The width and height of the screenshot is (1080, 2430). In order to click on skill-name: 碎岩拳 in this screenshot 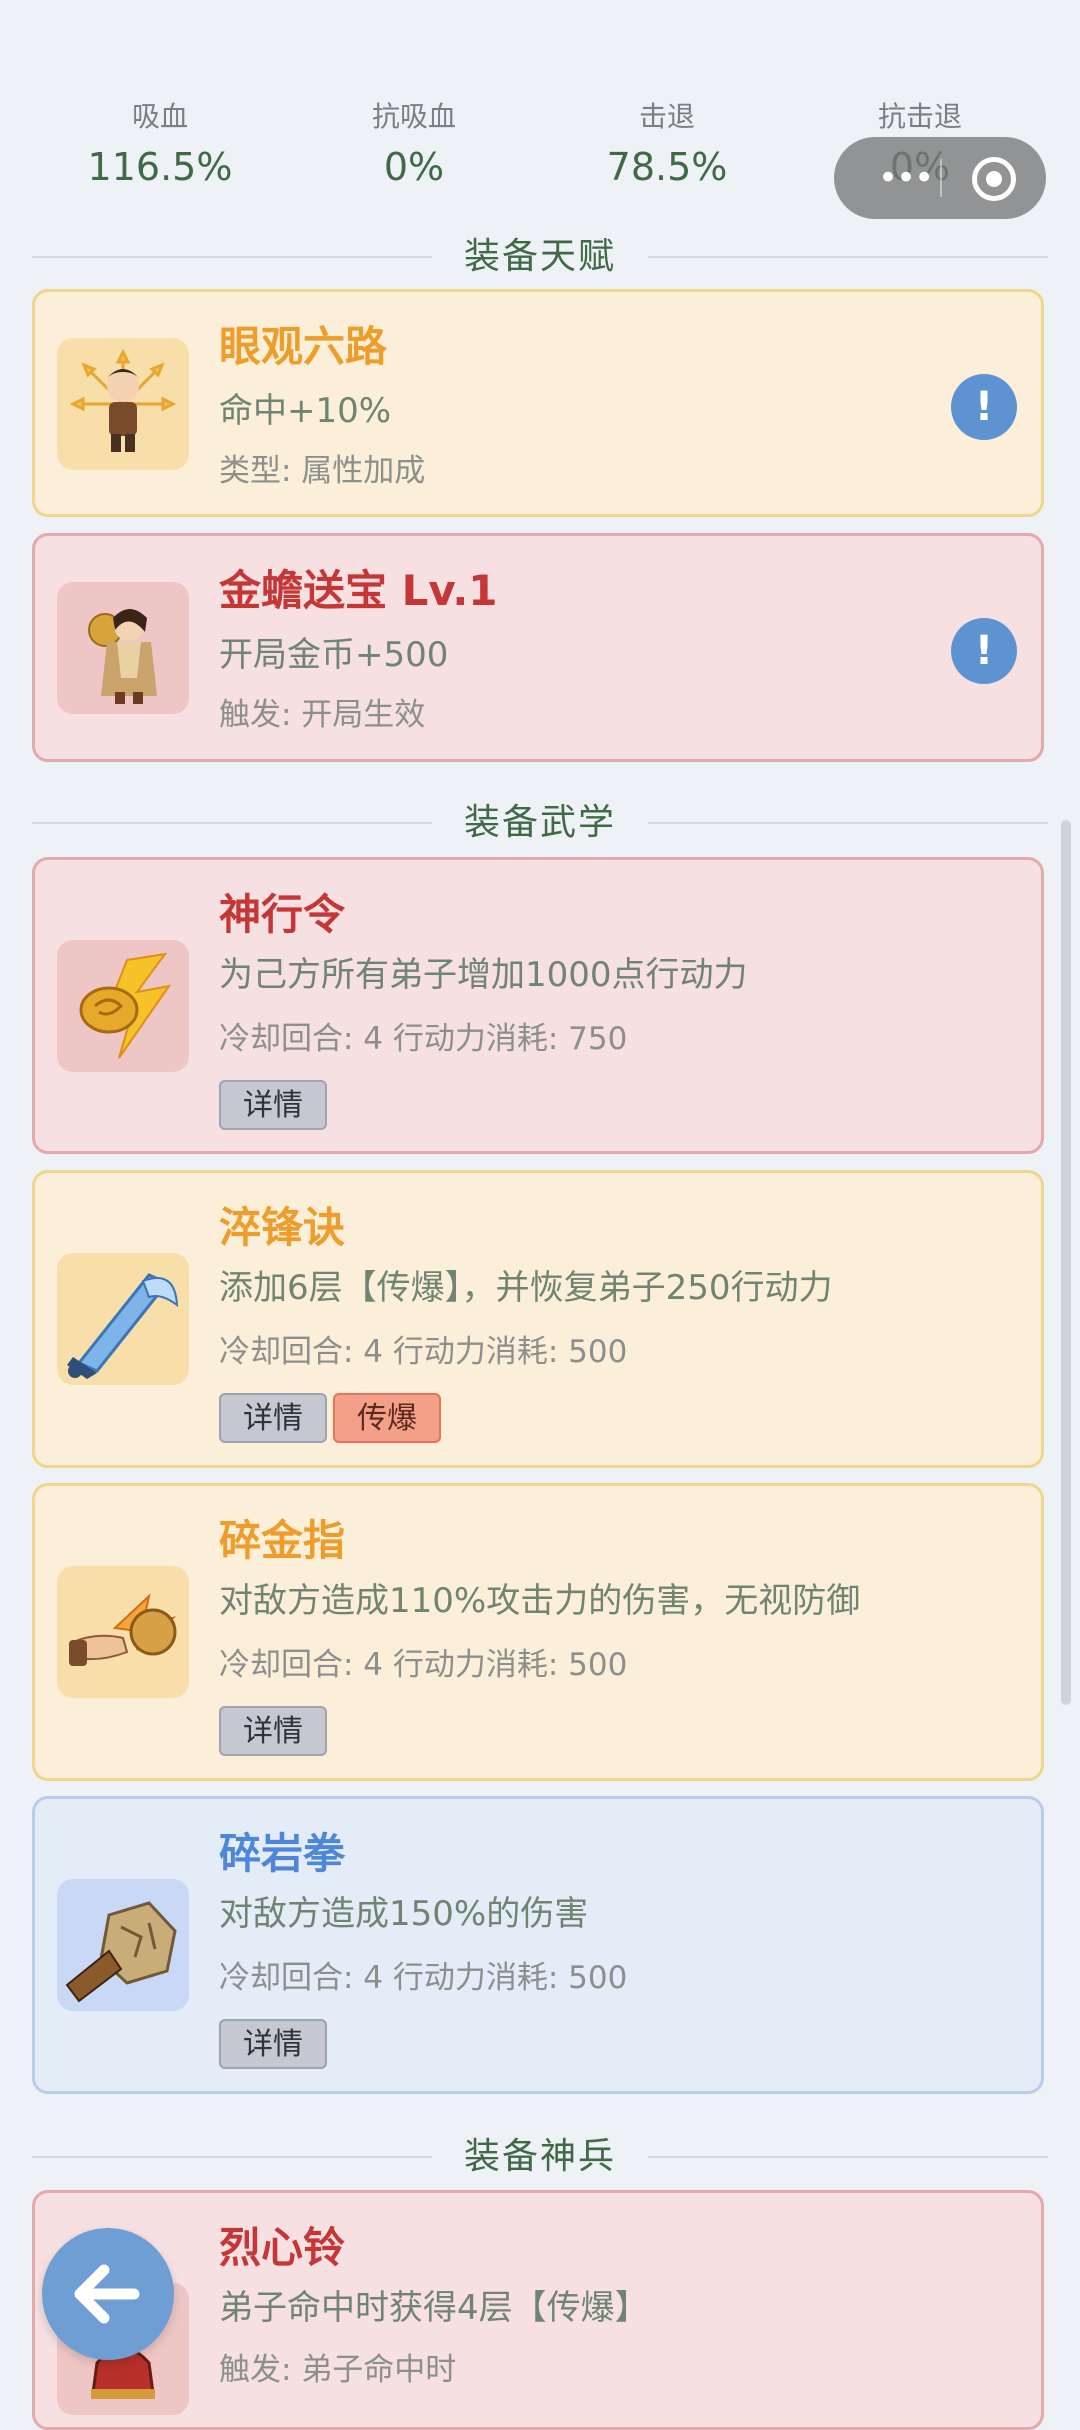, I will do `click(282, 1853)`.